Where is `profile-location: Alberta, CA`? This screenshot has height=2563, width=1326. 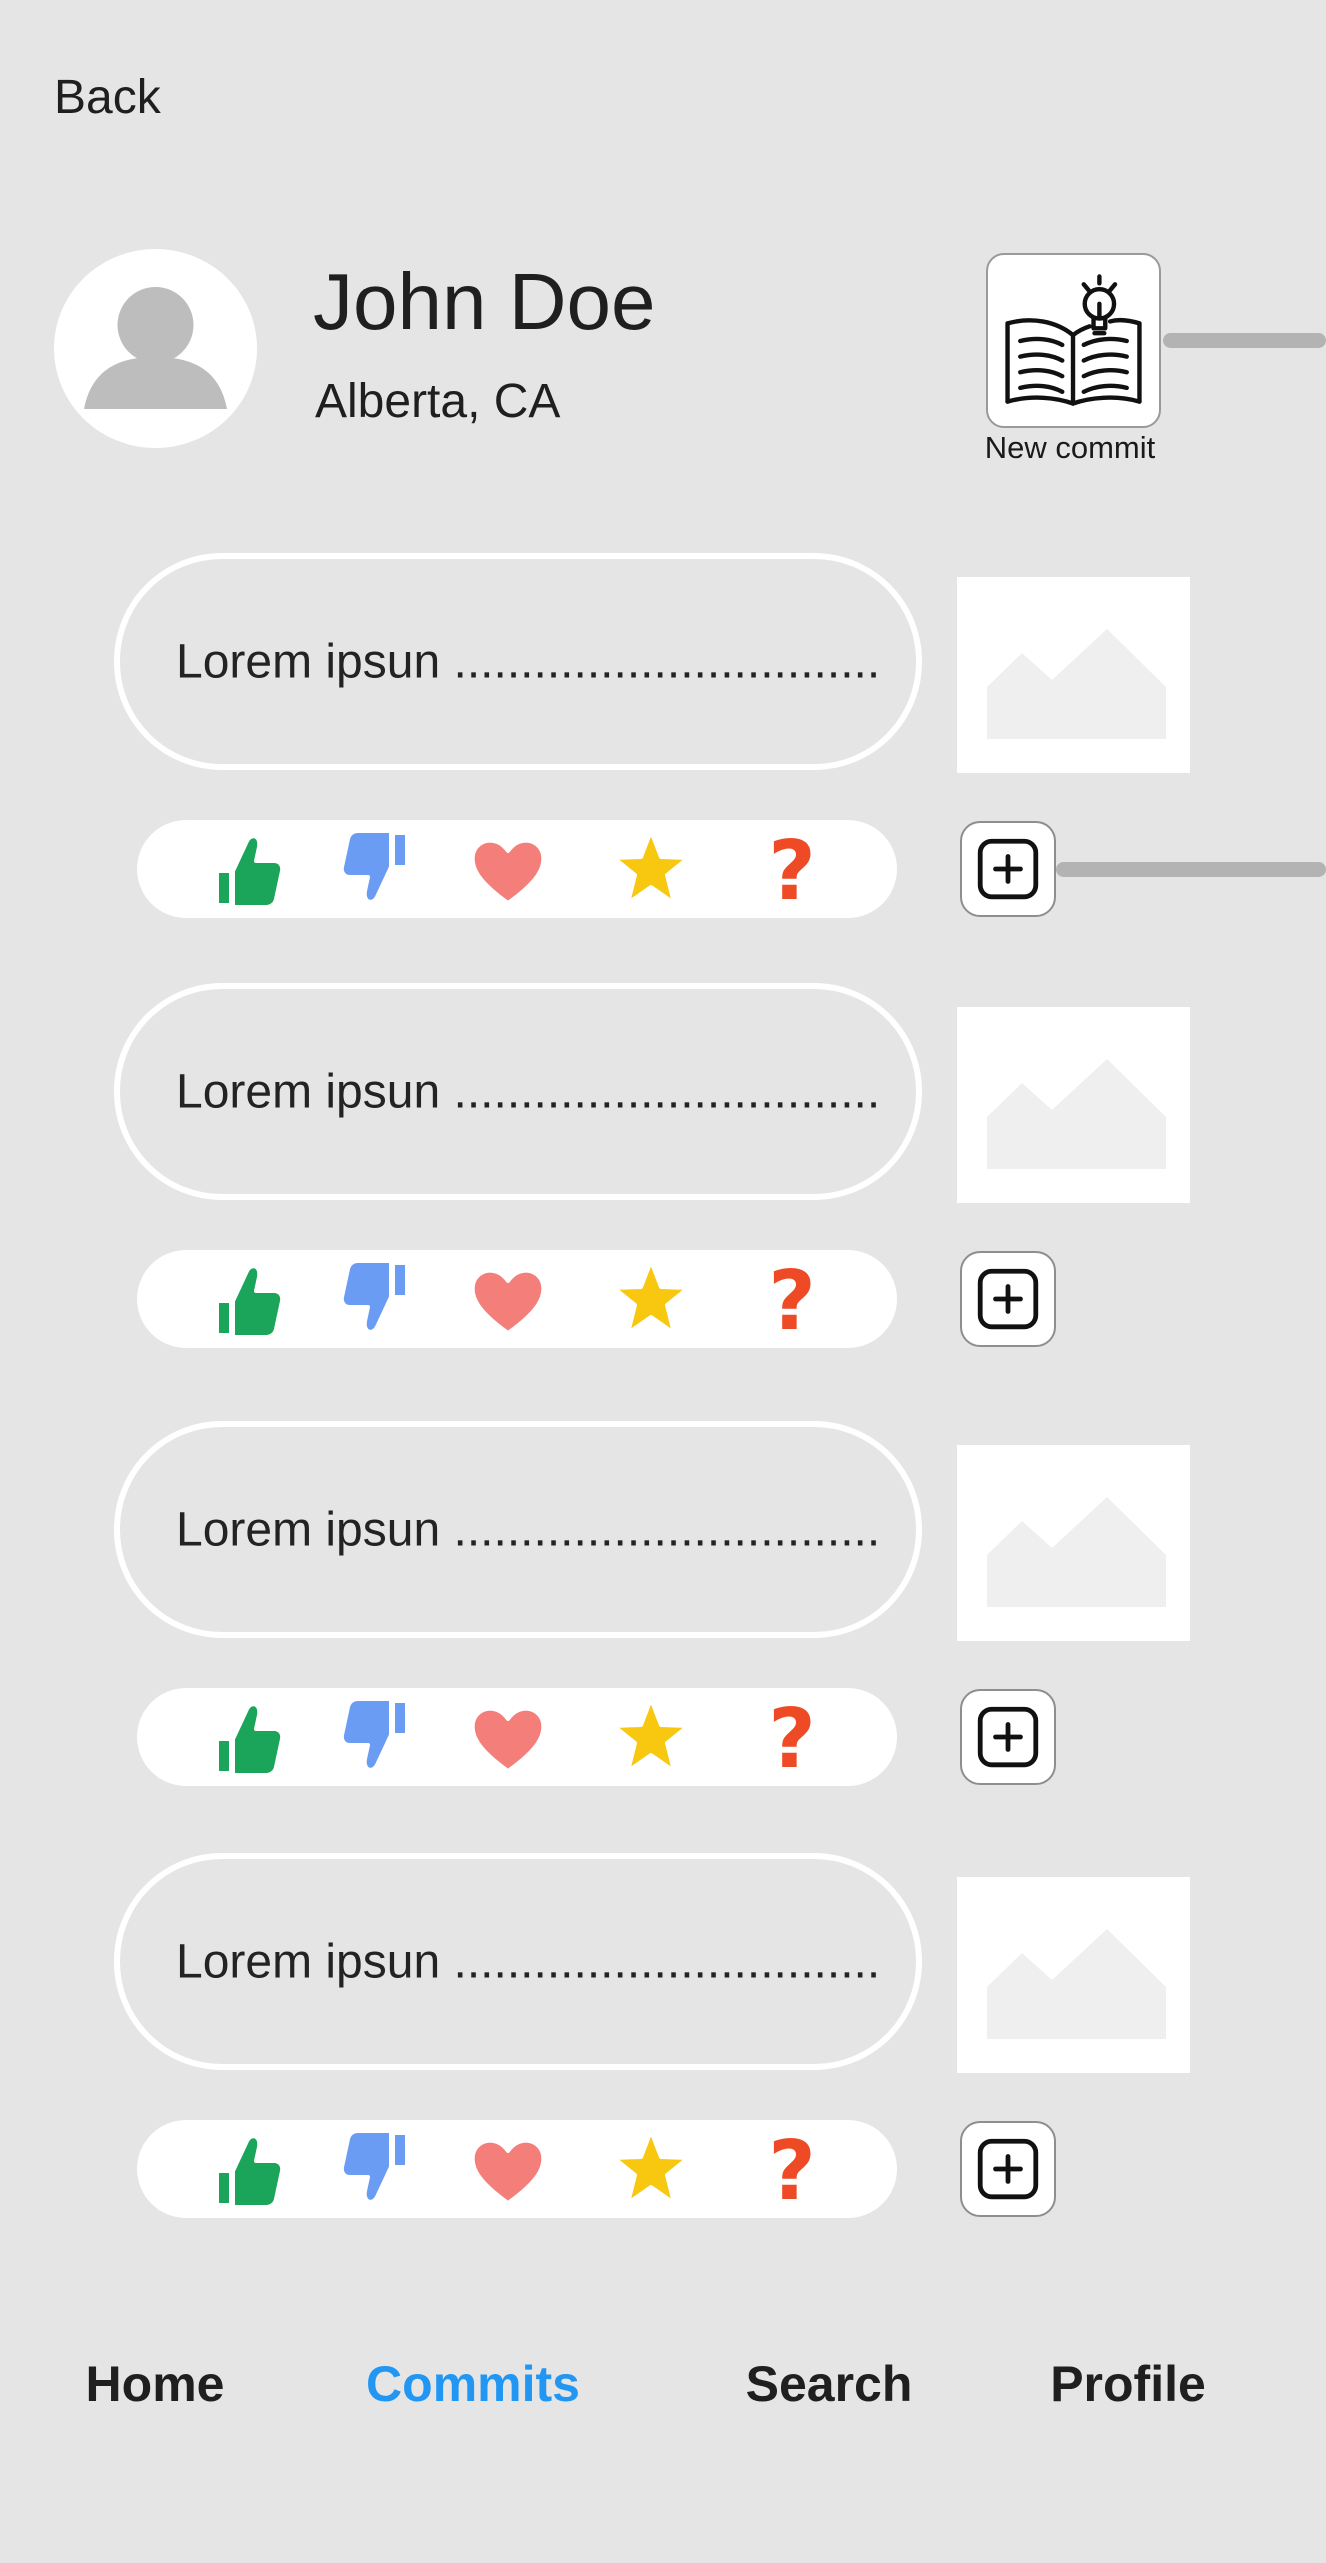 profile-location: Alberta, CA is located at coordinates (438, 401).